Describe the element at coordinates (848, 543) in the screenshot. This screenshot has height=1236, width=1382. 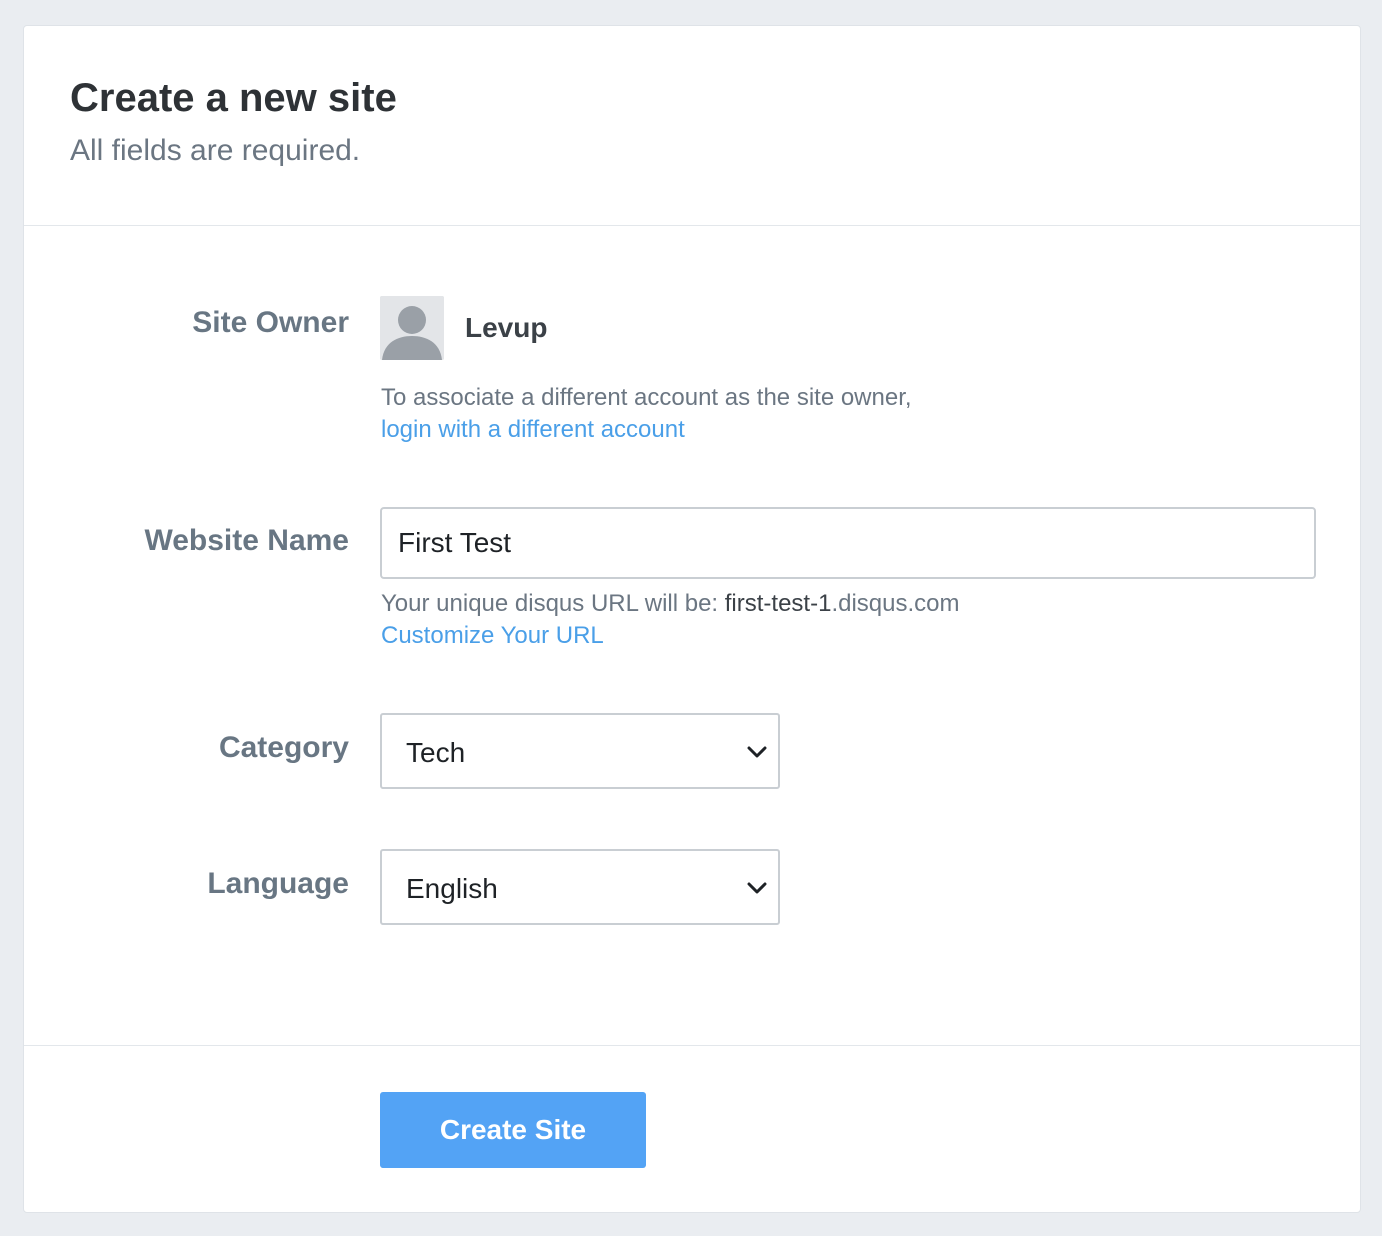
I see `website-name-input` at that location.